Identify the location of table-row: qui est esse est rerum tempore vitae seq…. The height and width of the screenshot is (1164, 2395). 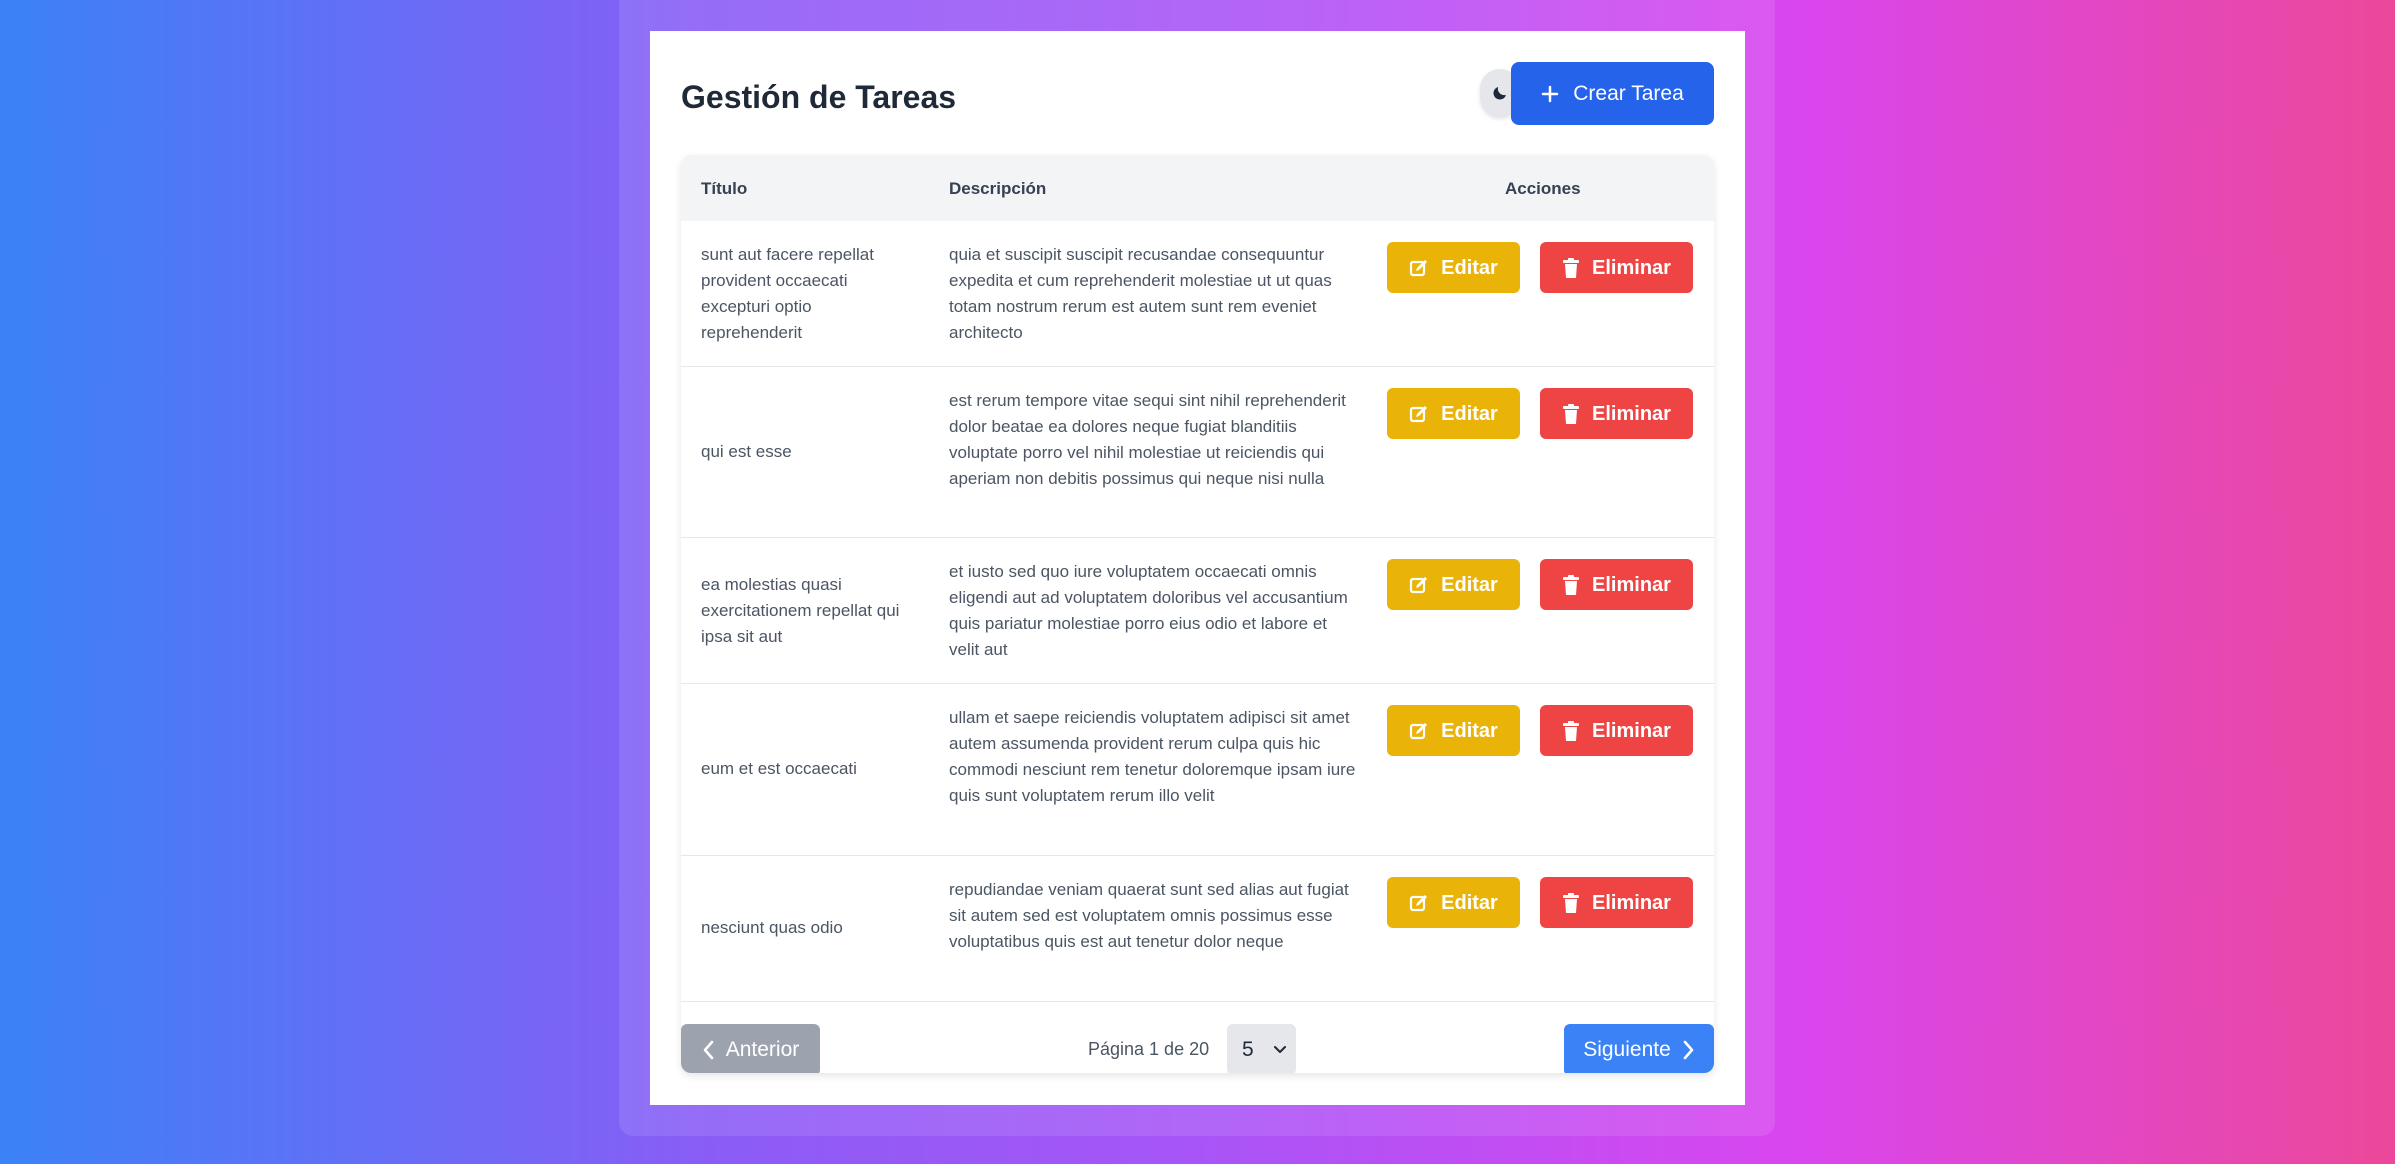
(1197, 452).